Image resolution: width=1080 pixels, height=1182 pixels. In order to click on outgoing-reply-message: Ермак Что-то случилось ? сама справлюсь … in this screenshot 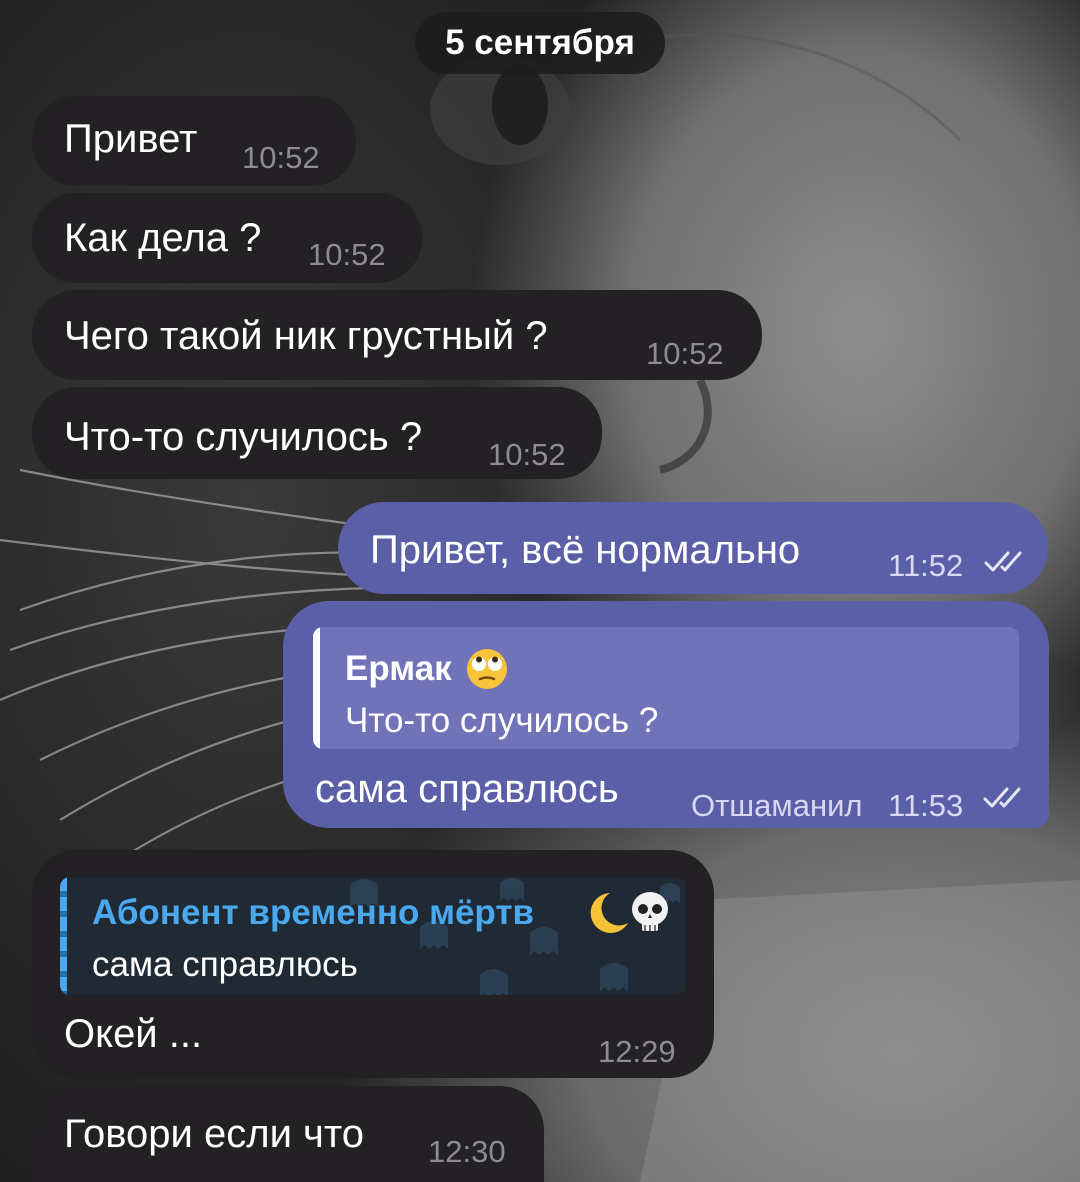, I will do `click(666, 714)`.